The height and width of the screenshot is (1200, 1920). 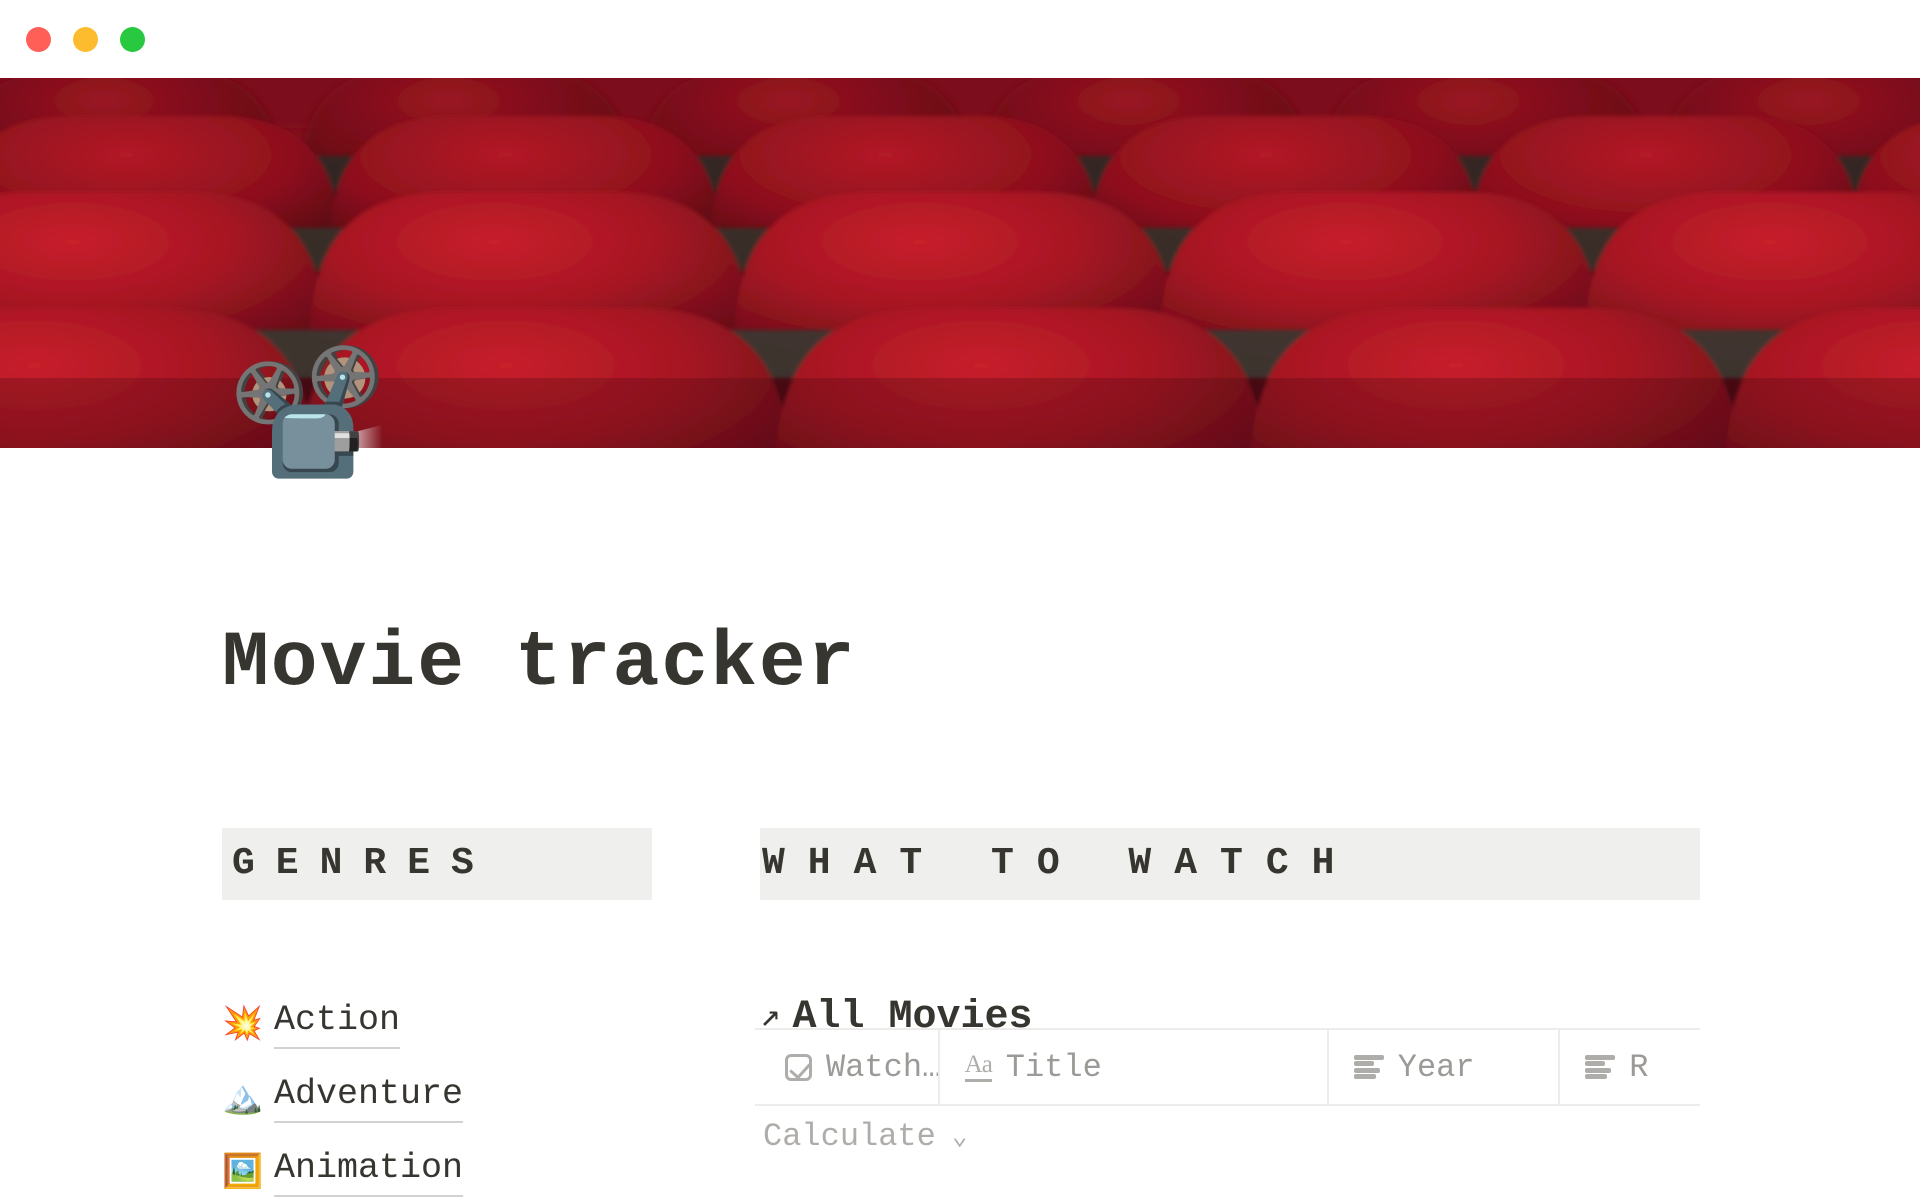 I want to click on collision-emoji: 💥, so click(x=243, y=1025).